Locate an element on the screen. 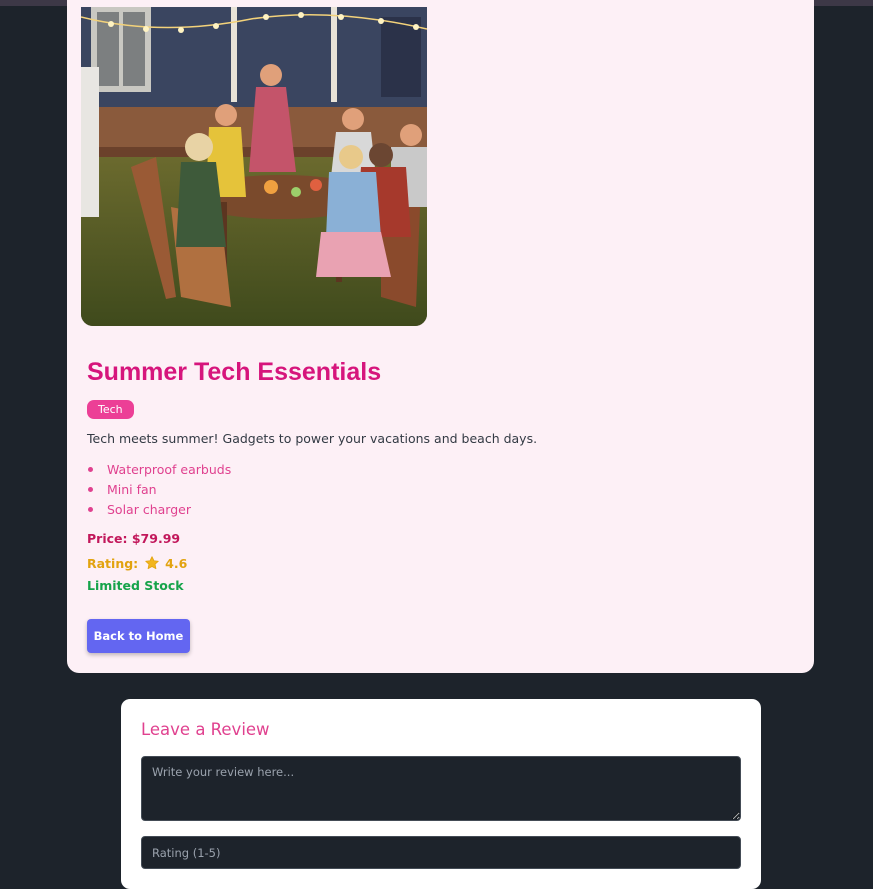 Image resolution: width=873 pixels, height=889 pixels. product-image is located at coordinates (254, 166).